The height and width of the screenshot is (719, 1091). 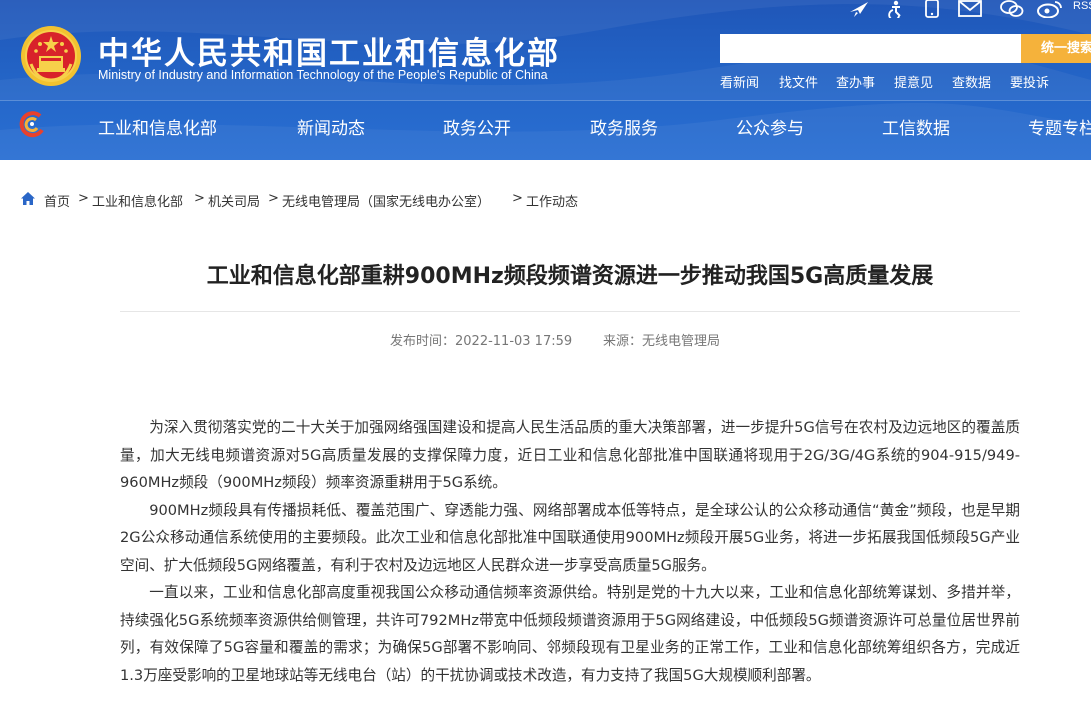 I want to click on weibo-icon, so click(x=1050, y=9).